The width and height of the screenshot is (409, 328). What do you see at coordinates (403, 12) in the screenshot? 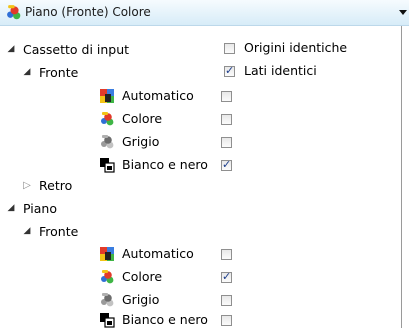
I see `dropdown-arrow-icon` at bounding box center [403, 12].